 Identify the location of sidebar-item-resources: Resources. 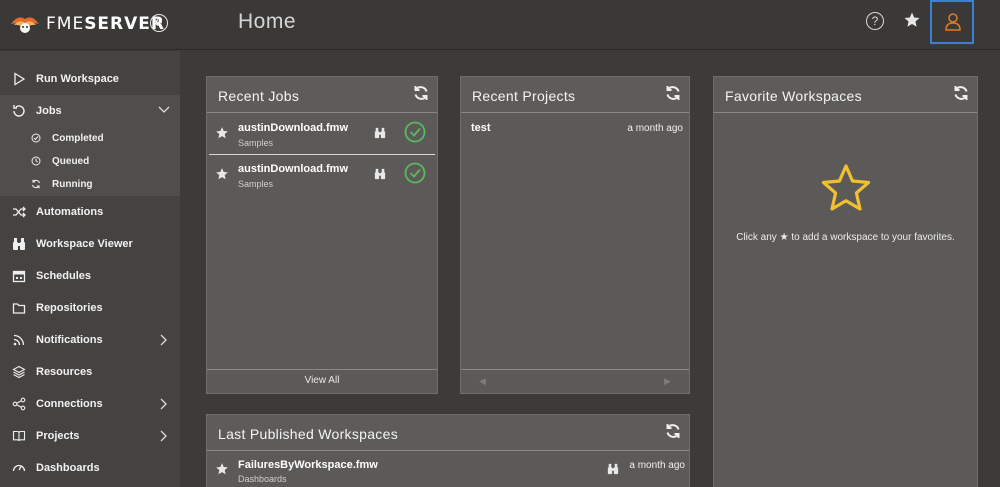
(90, 372).